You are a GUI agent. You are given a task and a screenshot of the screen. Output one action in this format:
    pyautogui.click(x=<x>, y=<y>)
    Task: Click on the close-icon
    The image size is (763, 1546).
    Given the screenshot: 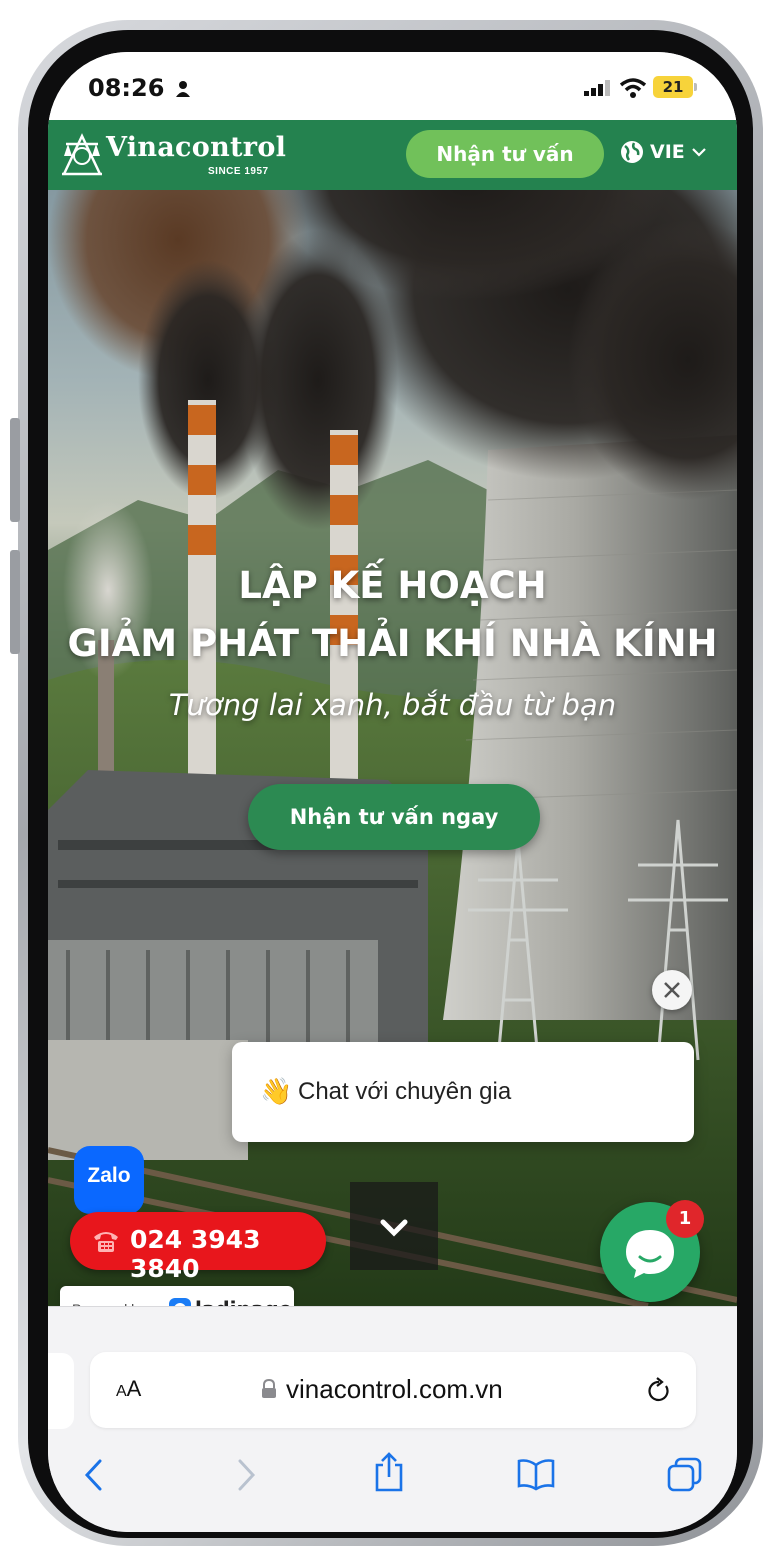 What is the action you would take?
    pyautogui.click(x=672, y=990)
    